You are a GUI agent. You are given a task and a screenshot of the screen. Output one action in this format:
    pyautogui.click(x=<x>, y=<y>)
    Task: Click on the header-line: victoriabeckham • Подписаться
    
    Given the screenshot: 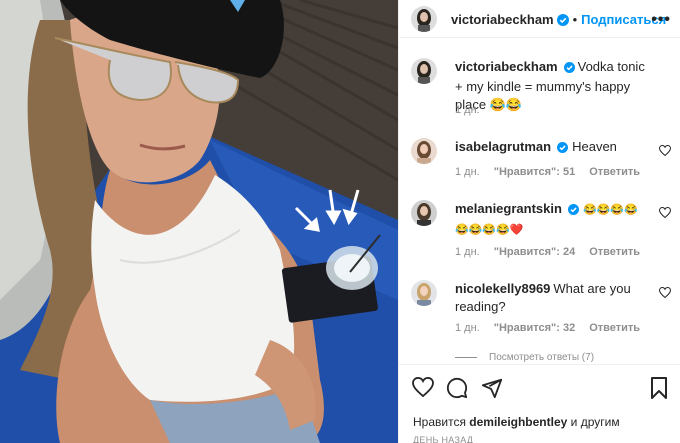 What is the action you would take?
    pyautogui.click(x=558, y=21)
    